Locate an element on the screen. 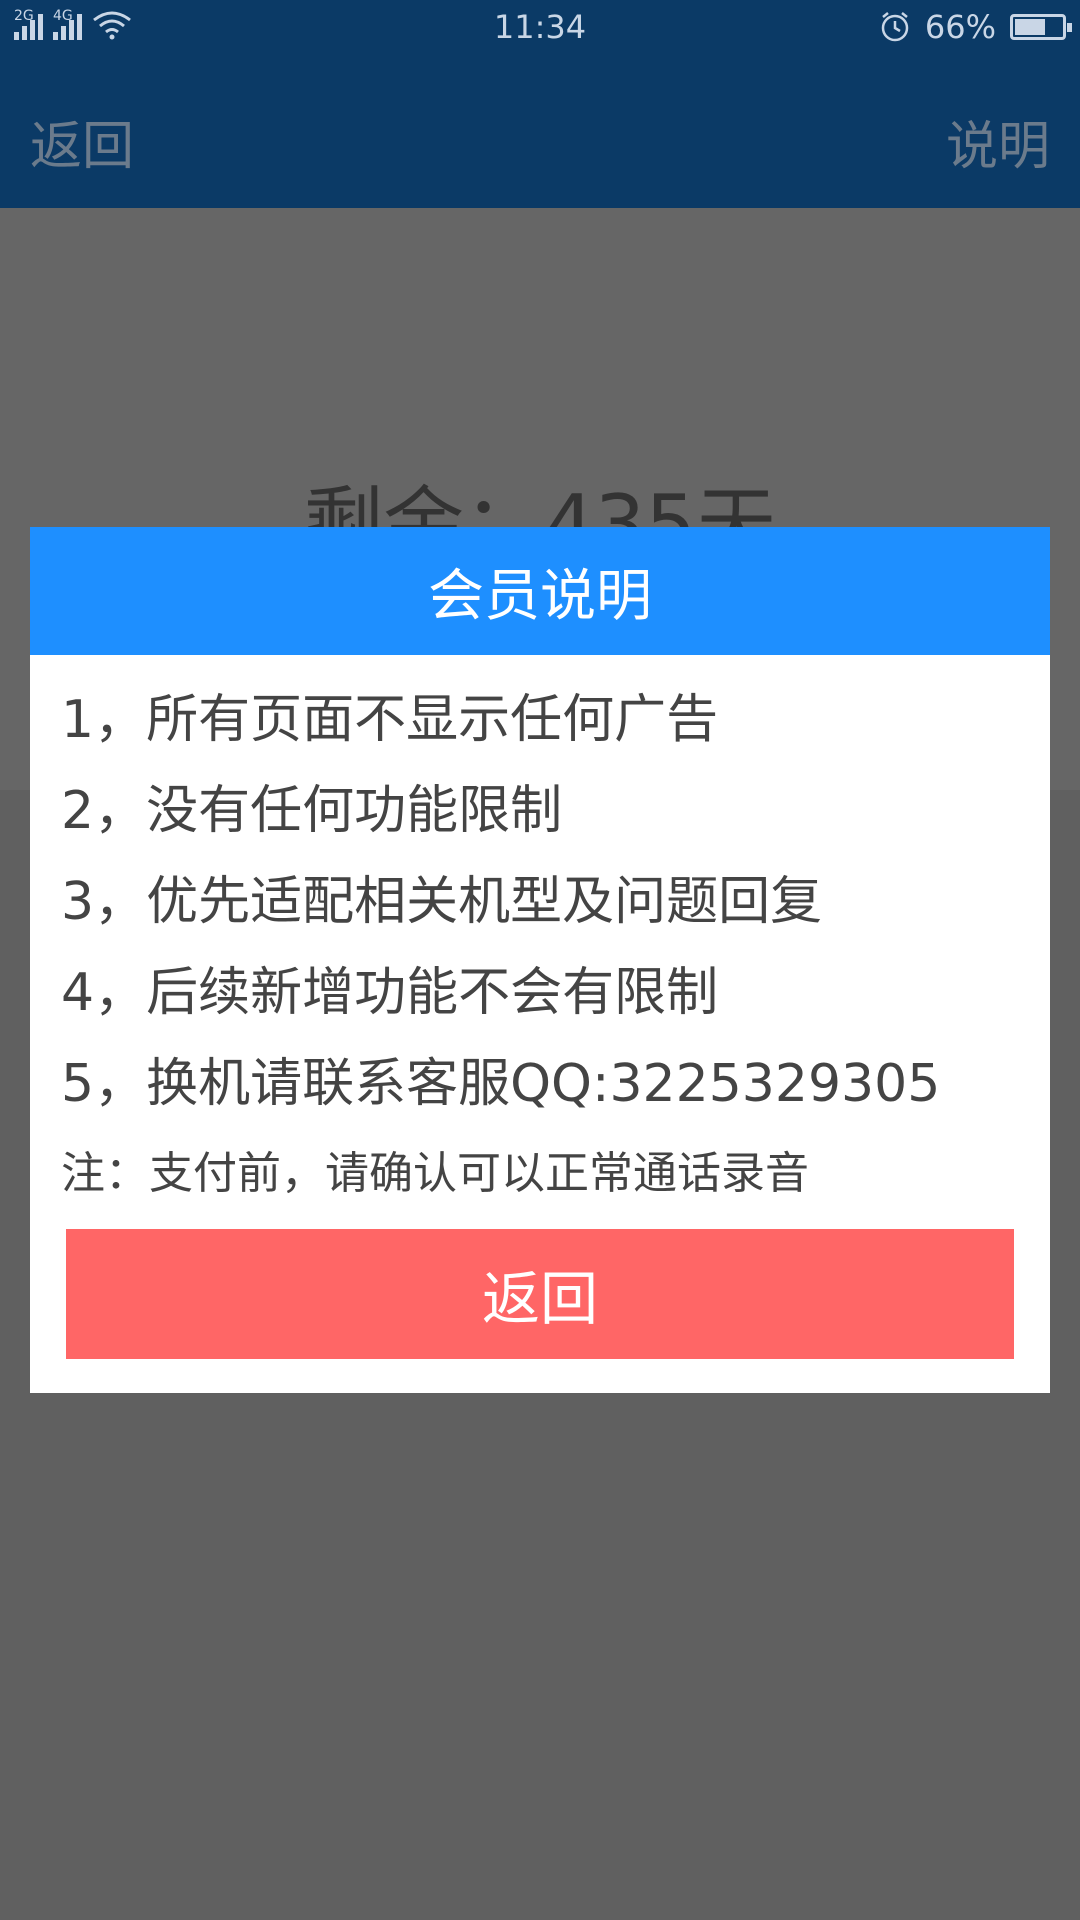 Image resolution: width=1080 pixels, height=1920 pixels. status-icons-right: 66% is located at coordinates (975, 27).